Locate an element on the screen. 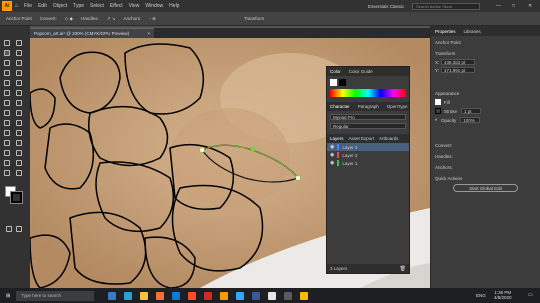 This screenshot has width=540, height=303. firefox-icon is located at coordinates (160, 295).